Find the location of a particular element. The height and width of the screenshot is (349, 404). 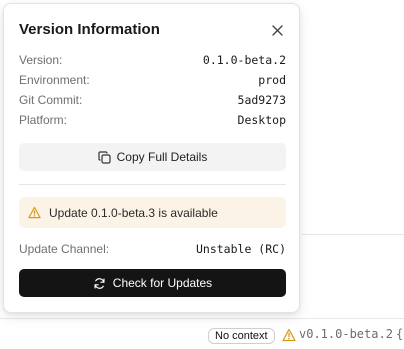

info-row-environment: Environment: prod is located at coordinates (152, 80).